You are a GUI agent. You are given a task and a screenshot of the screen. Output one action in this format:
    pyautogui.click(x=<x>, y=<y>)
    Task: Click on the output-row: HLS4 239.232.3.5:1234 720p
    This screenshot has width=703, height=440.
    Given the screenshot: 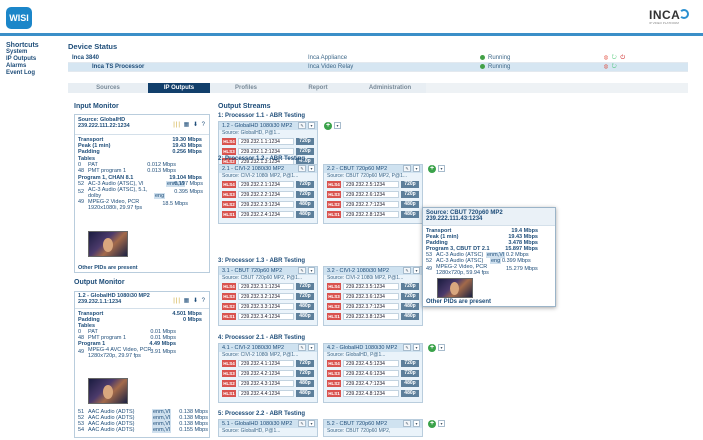 What is the action you would take?
    pyautogui.click(x=373, y=286)
    